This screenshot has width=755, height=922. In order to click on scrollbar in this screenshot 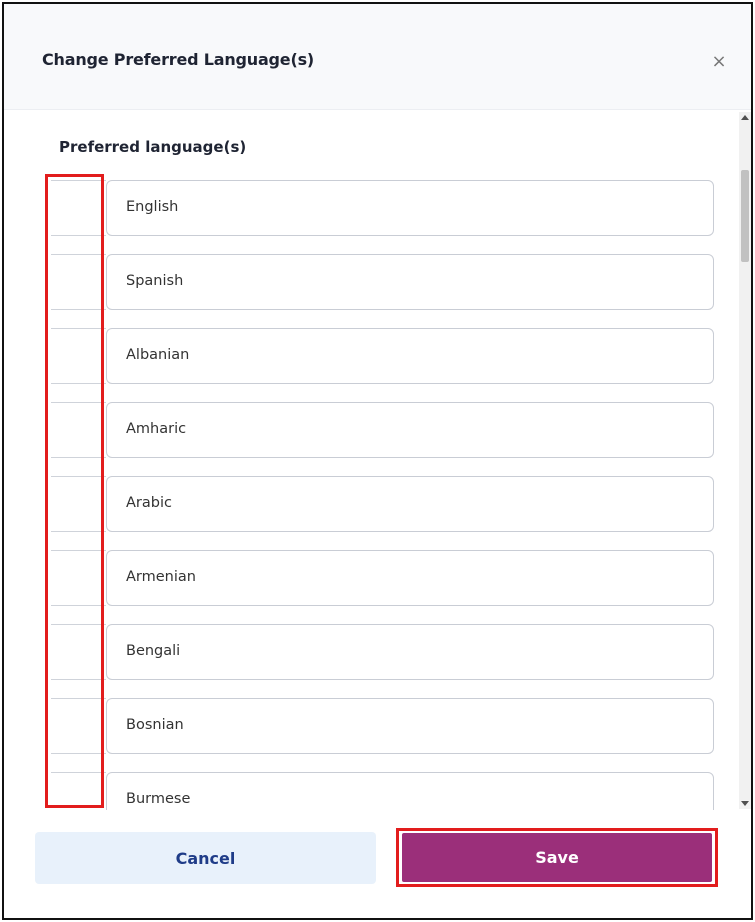, I will do `click(745, 460)`.